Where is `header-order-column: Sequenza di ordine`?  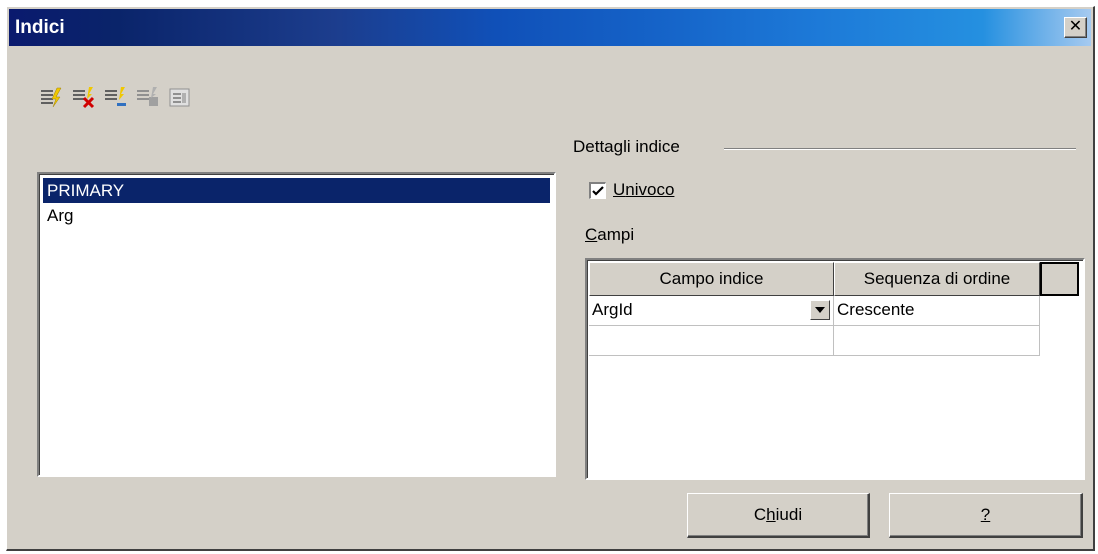 header-order-column: Sequenza di ordine is located at coordinates (937, 279).